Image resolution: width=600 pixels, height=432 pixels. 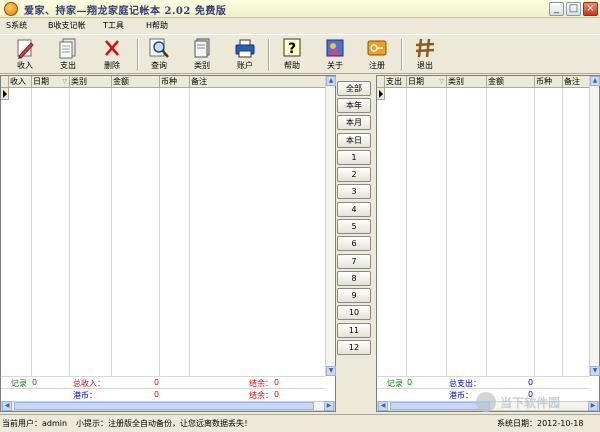 I want to click on delete-button-label: 删除, so click(x=112, y=65).